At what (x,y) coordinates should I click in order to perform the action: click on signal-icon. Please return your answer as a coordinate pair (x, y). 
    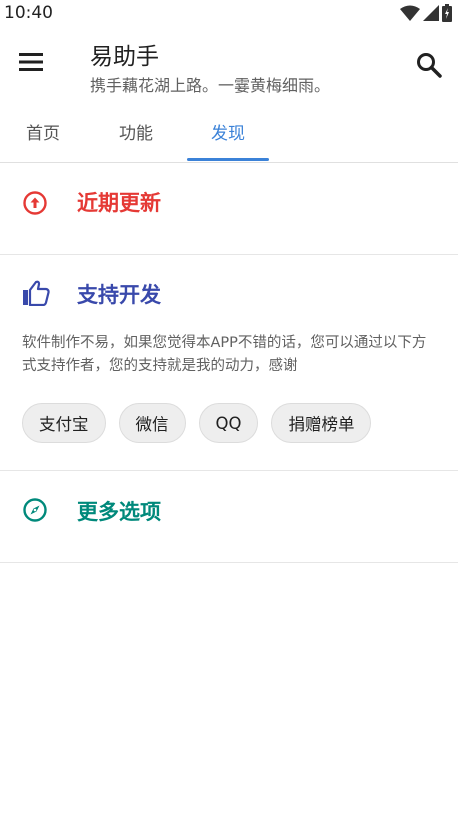
    Looking at the image, I should click on (431, 13).